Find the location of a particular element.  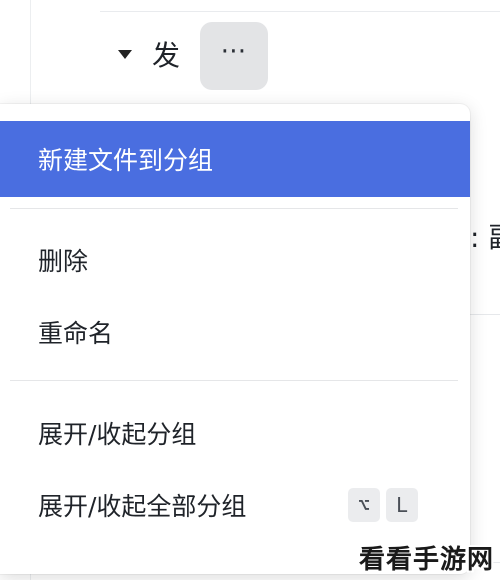

caret-down-icon is located at coordinates (125, 54).